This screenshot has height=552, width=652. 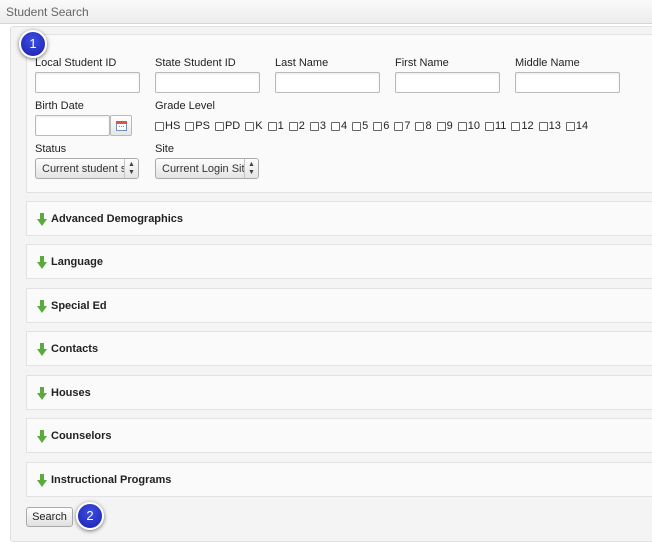 I want to click on grade-checkbox-hs: HS, so click(x=167, y=126).